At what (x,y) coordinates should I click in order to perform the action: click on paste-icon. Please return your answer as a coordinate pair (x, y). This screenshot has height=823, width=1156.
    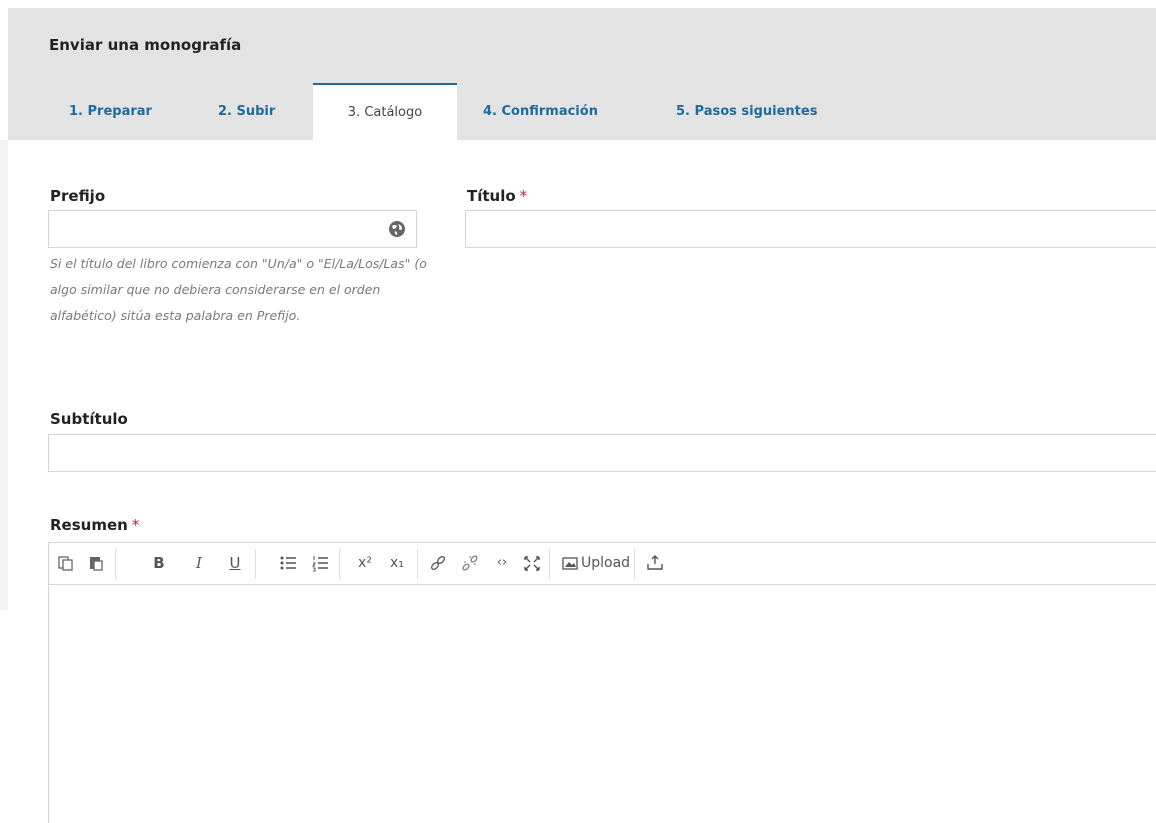
    Looking at the image, I should click on (96, 563).